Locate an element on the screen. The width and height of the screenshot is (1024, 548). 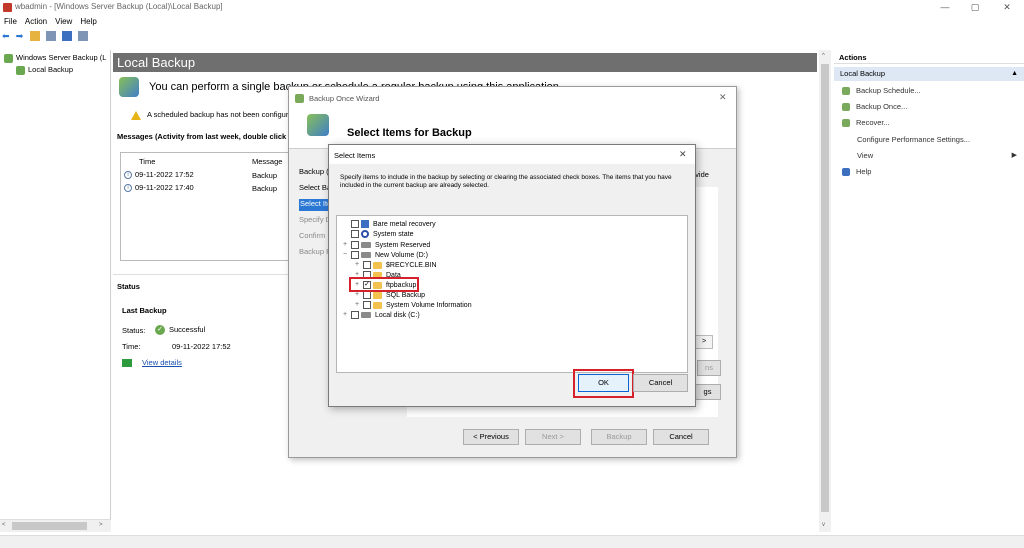
tree-node: + Local disk (C:) is located at coordinates (407, 315).